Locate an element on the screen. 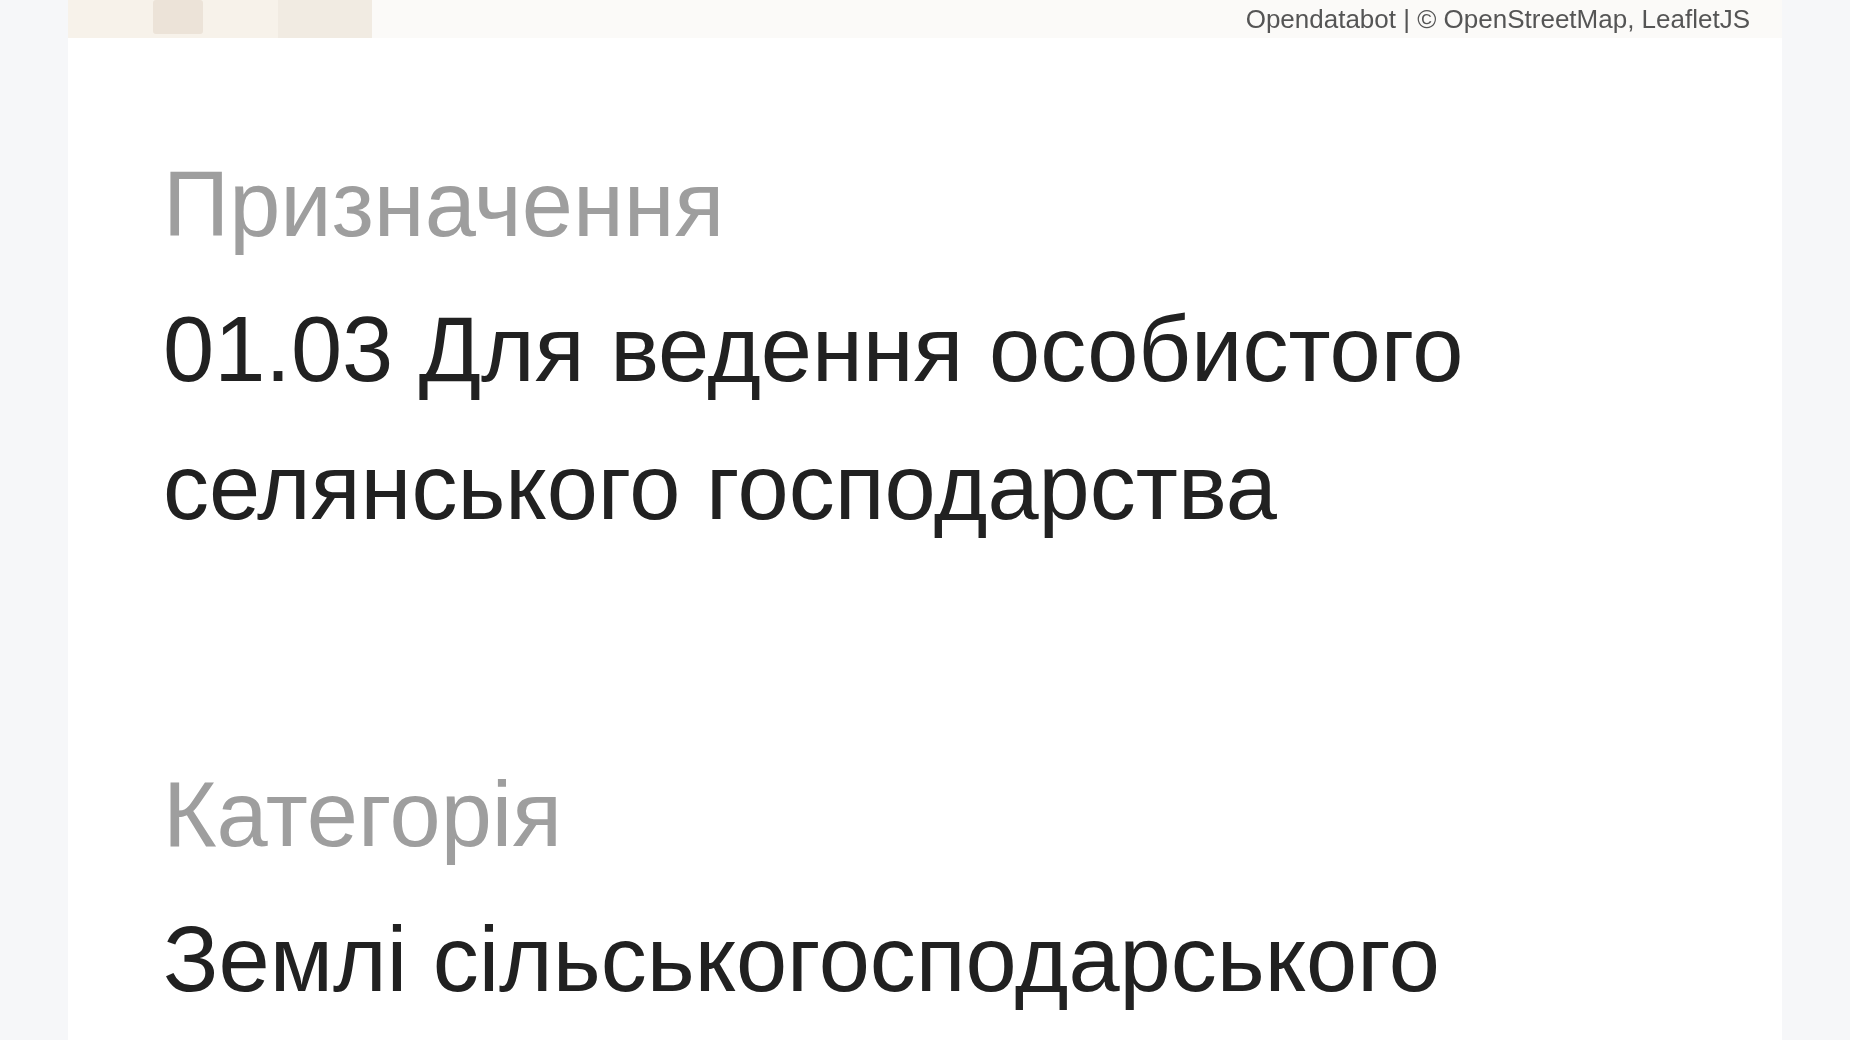  map-attribution: Opendatabot | © OpenStreetMap, LeafletJS is located at coordinates (1077, 19).